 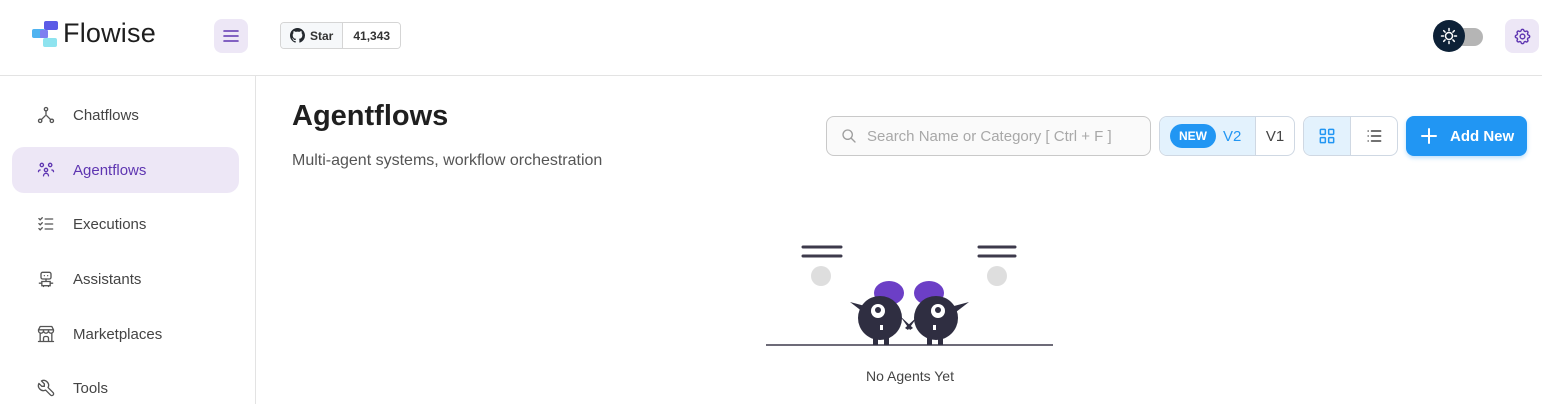 I want to click on empty-state-message: No Agents Yet, so click(x=910, y=376).